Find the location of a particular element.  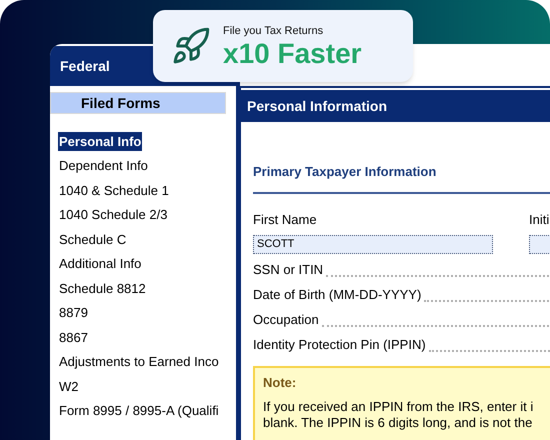

field-label: Initi is located at coordinates (539, 219).